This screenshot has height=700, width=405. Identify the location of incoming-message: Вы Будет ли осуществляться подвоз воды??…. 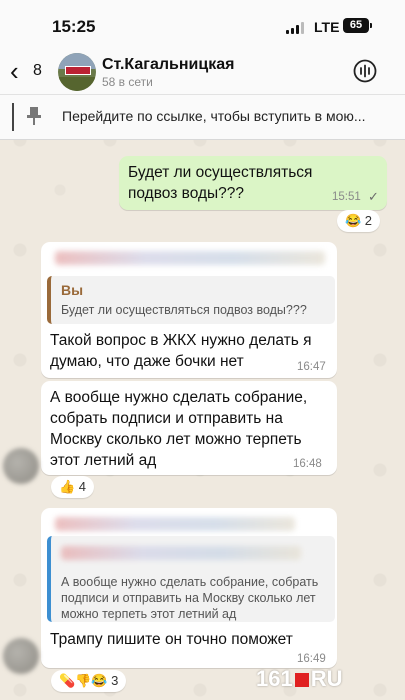
(189, 310).